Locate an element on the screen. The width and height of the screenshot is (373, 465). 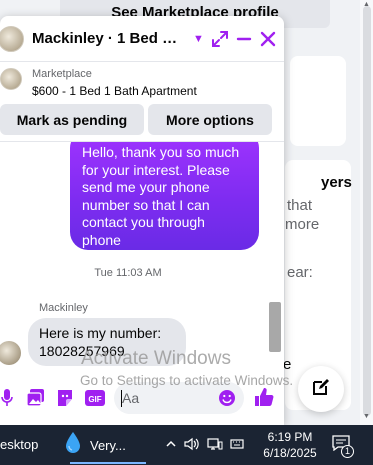
chat-header: Mackinley · 1 Bed 1 Bath Apartment ▼ is located at coordinates (142, 39).